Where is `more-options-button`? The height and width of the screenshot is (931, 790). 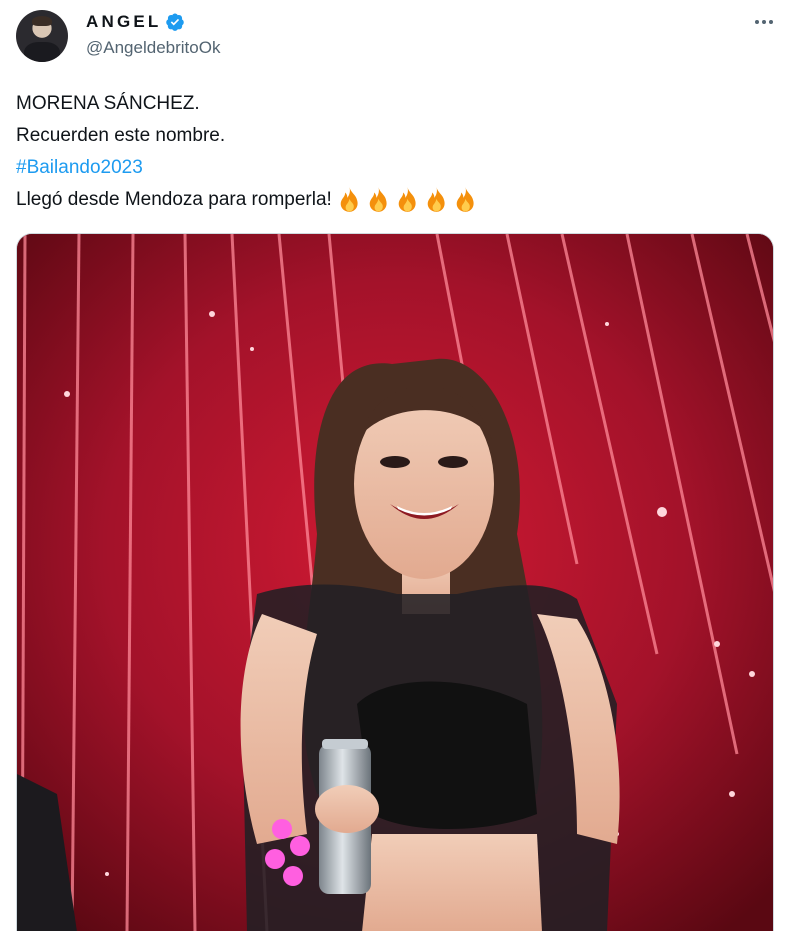 more-options-button is located at coordinates (764, 22).